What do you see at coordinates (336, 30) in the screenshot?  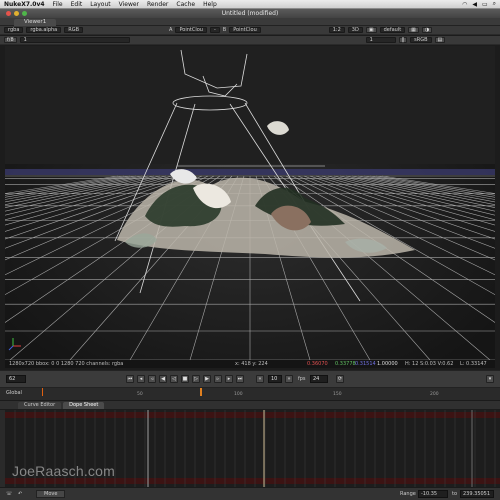 I see `proxy-dropdown: 1:2` at bounding box center [336, 30].